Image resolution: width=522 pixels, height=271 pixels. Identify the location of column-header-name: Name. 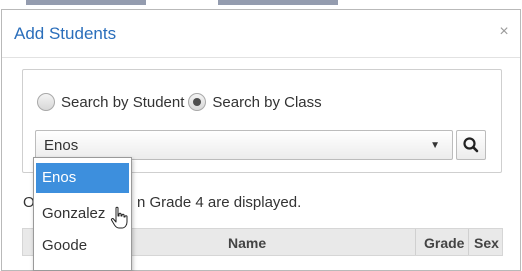
(247, 243).